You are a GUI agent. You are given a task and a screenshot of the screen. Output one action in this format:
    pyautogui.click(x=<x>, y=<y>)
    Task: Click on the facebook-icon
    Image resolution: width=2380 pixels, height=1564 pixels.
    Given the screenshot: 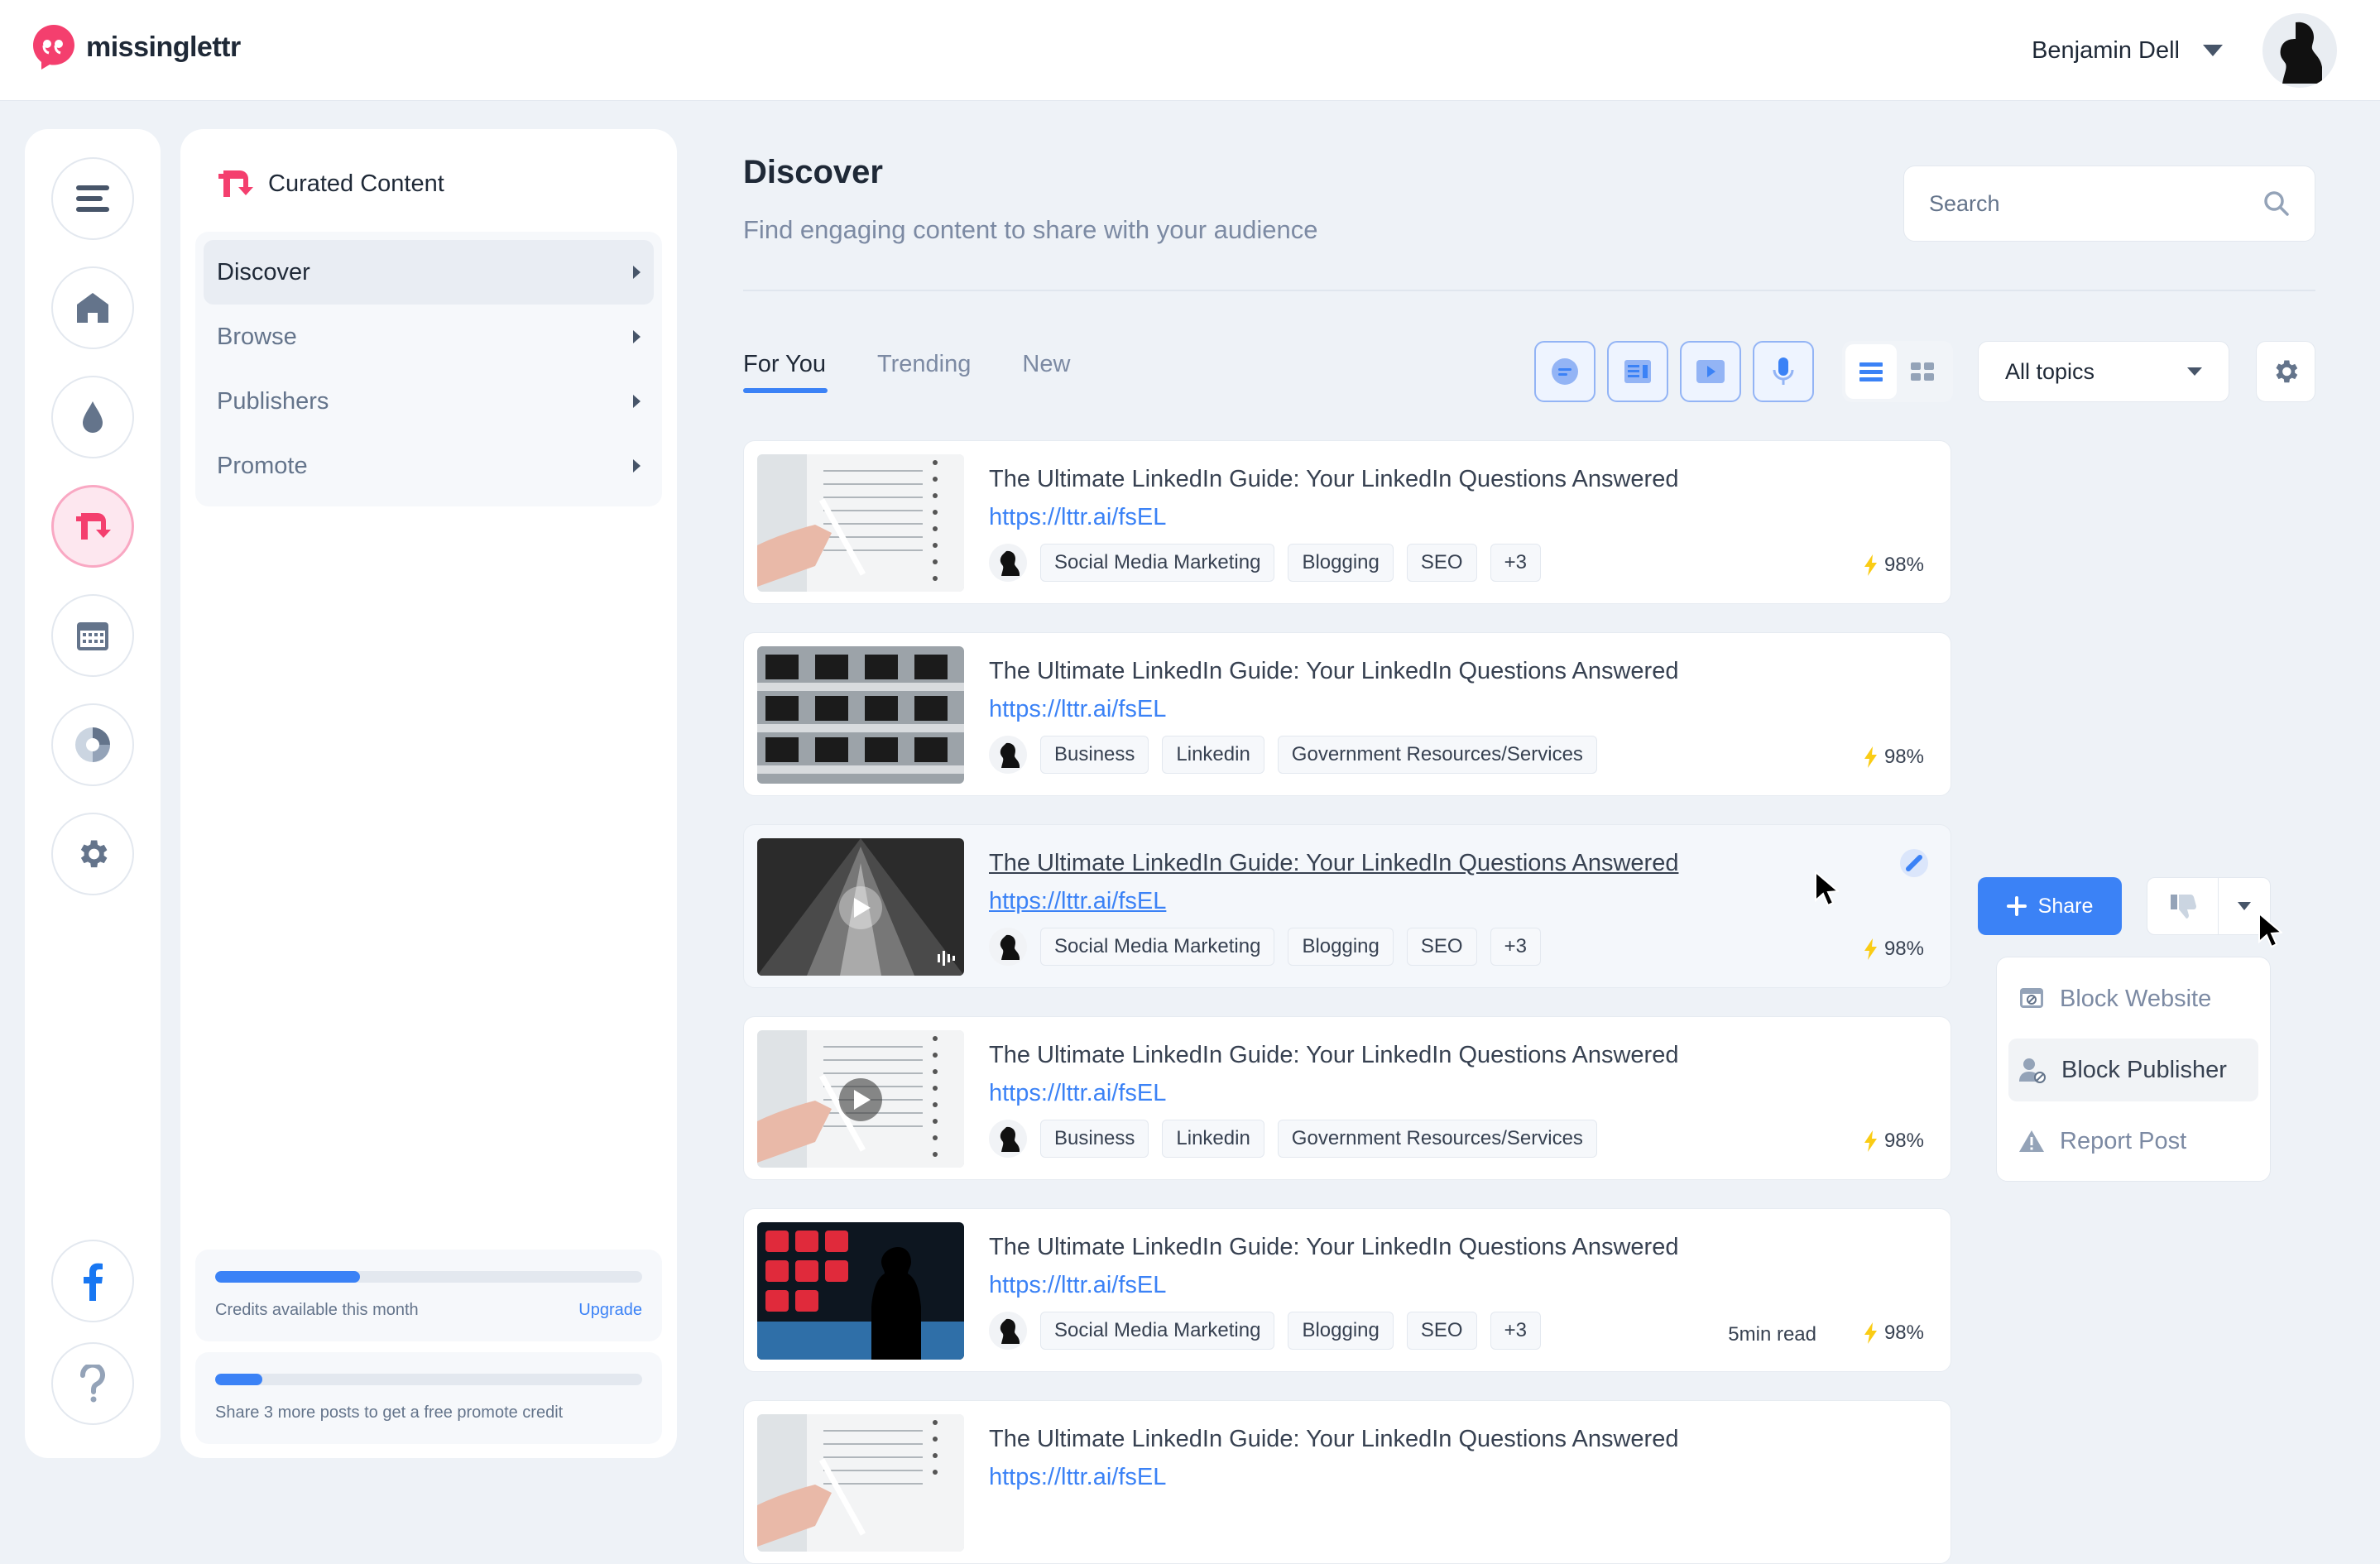 What is the action you would take?
    pyautogui.click(x=92, y=1281)
    